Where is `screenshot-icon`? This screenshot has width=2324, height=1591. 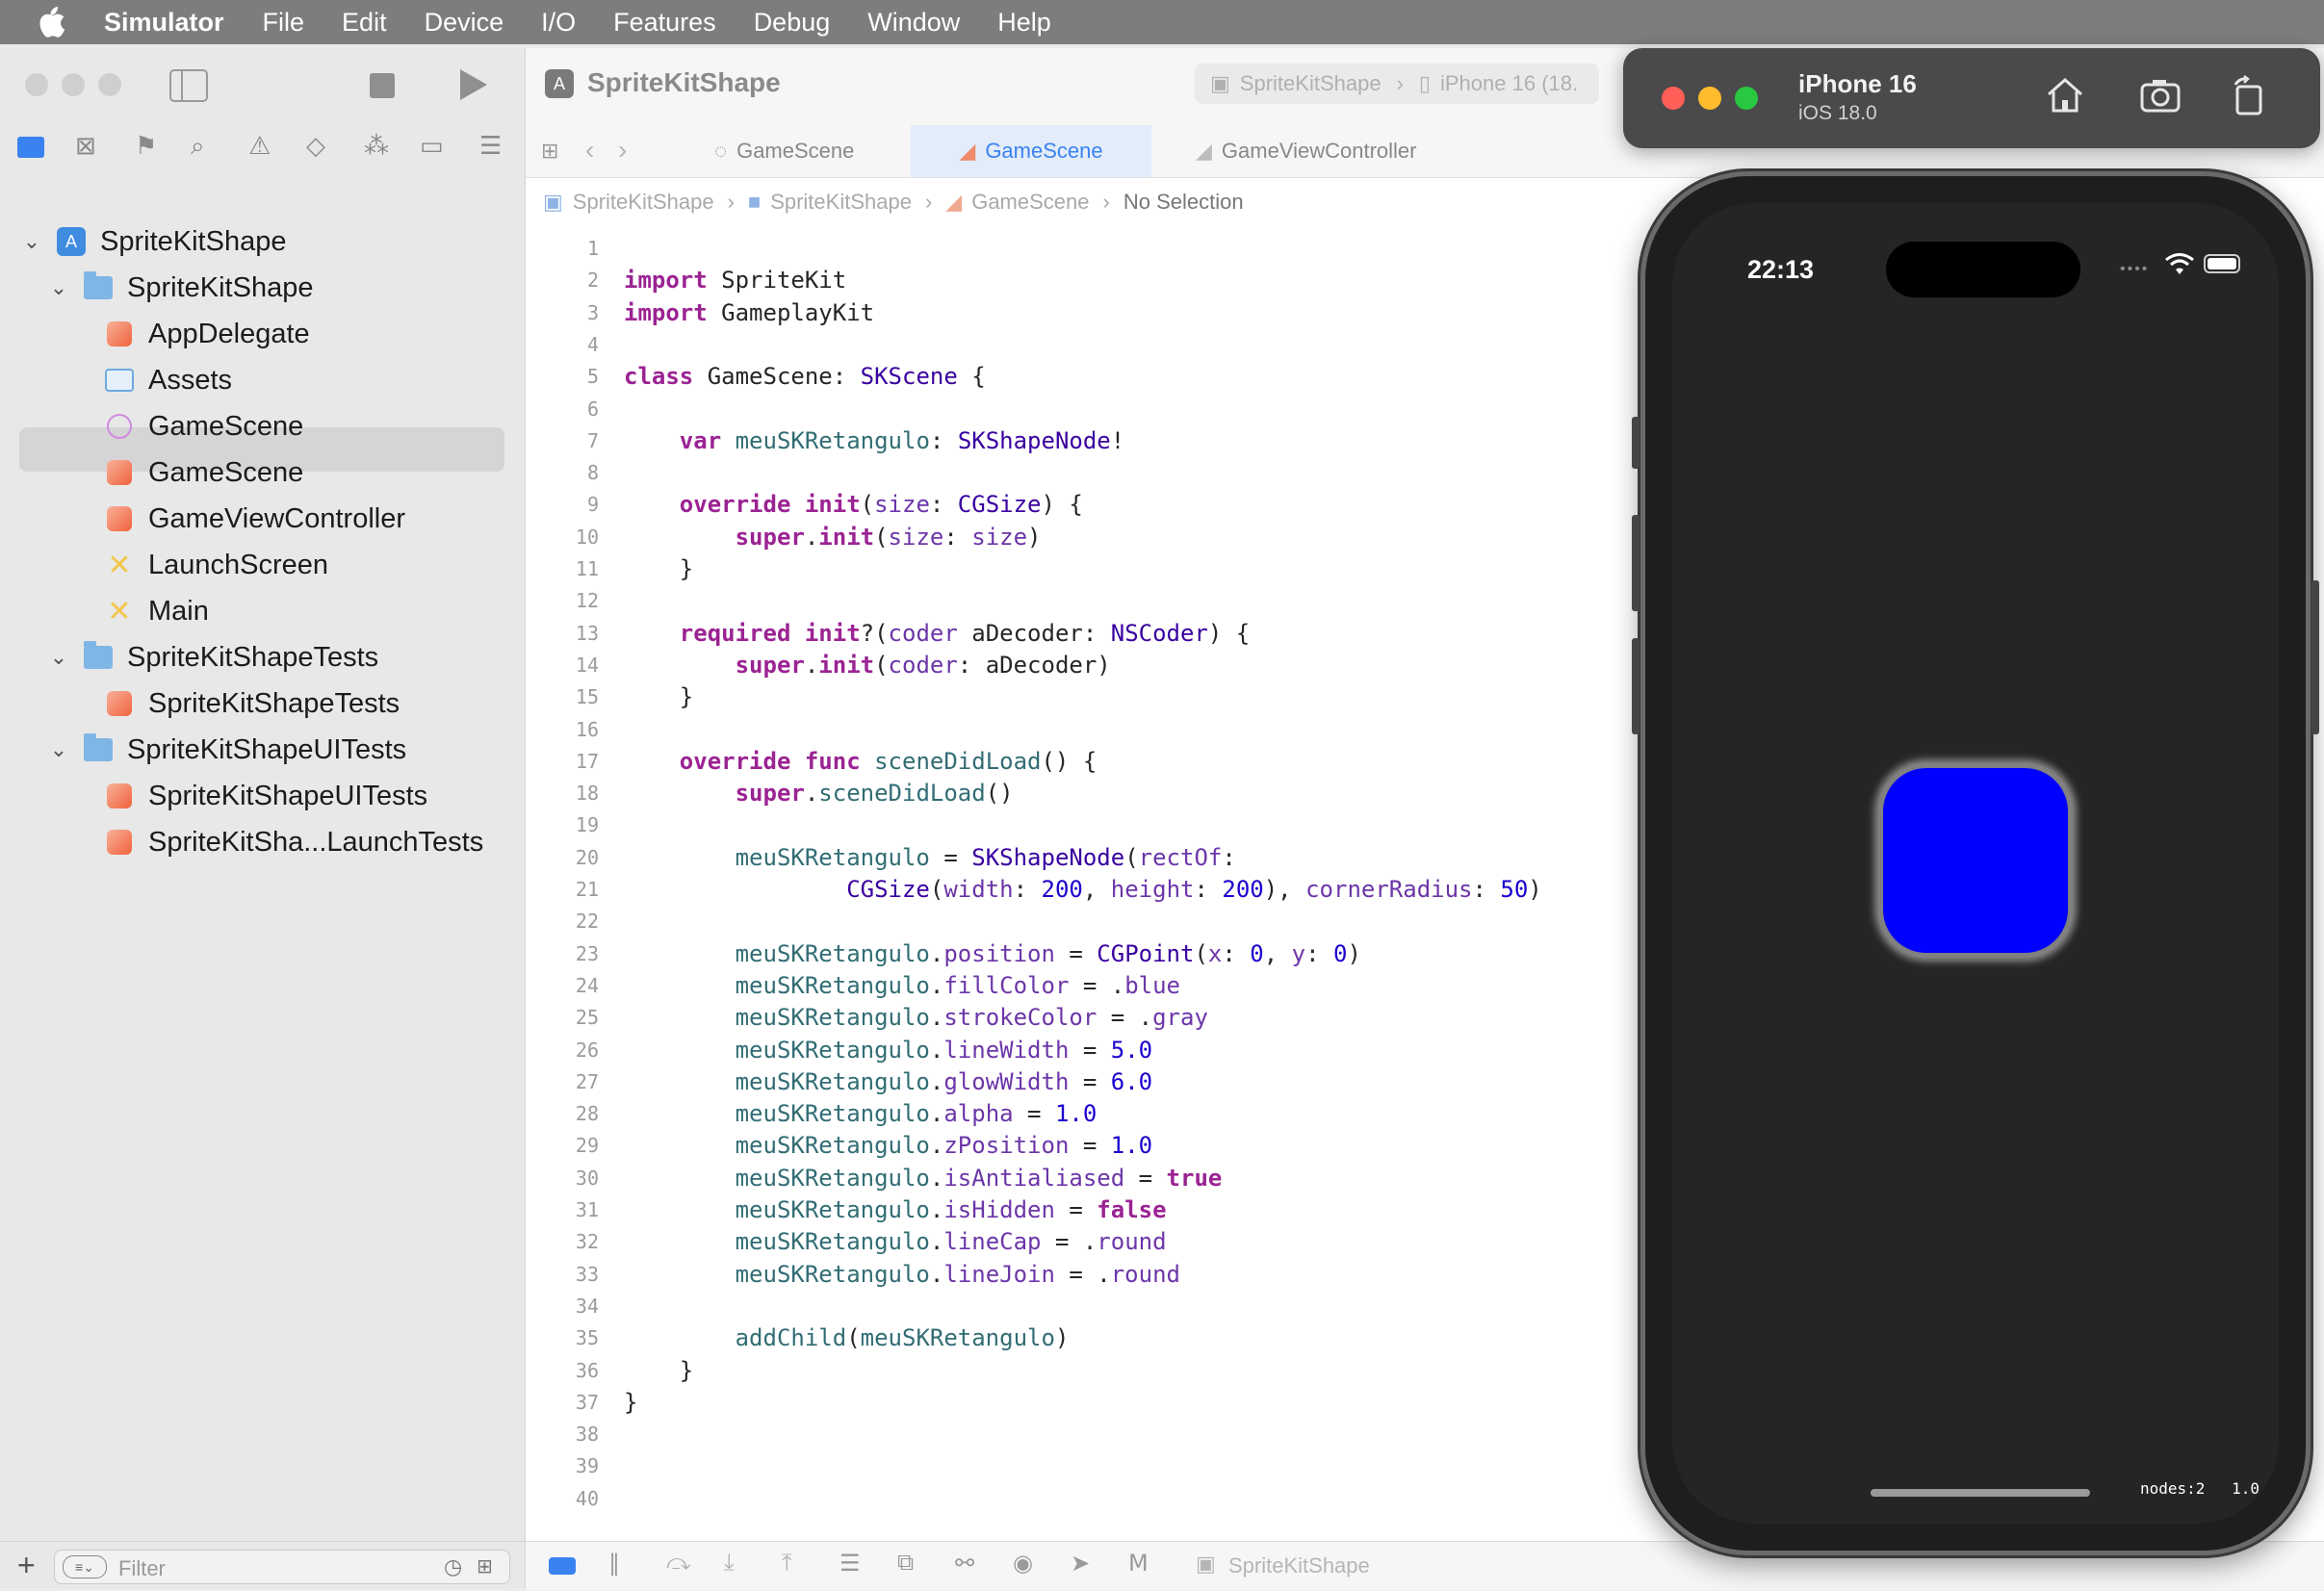
screenshot-icon is located at coordinates (2160, 97).